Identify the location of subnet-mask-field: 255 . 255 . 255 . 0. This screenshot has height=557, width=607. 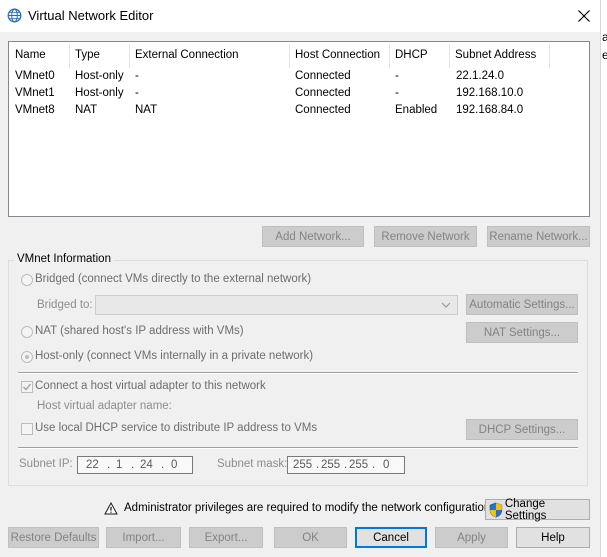
(346, 465).